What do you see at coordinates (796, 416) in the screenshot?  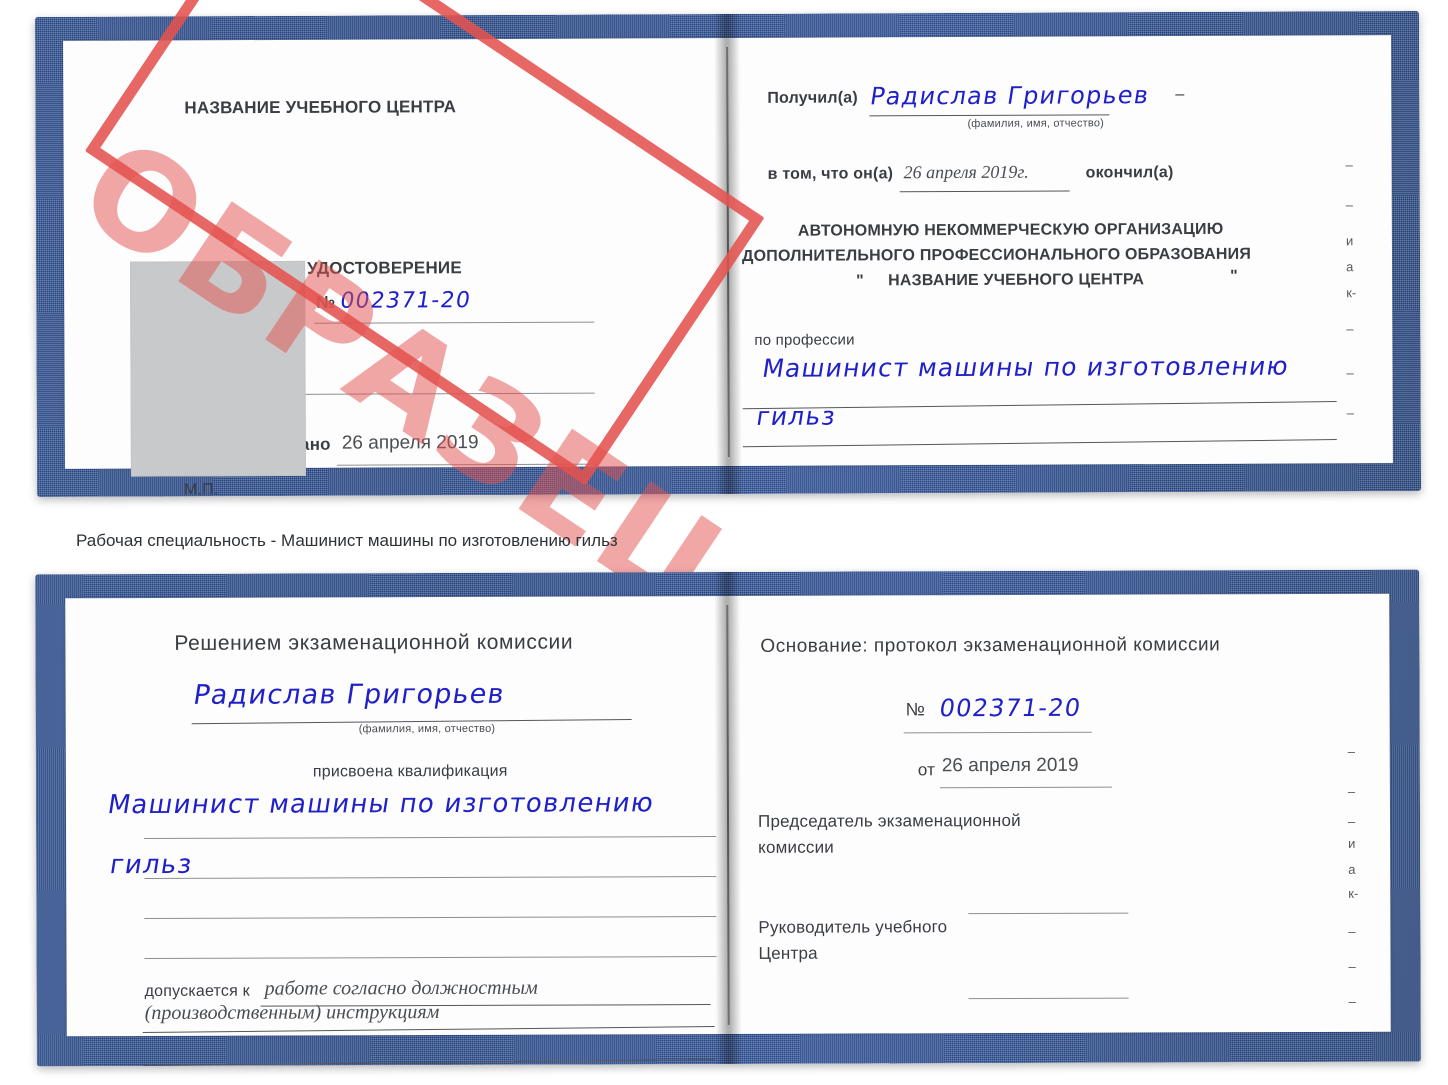 I see `profession-value-line-2: гильз` at bounding box center [796, 416].